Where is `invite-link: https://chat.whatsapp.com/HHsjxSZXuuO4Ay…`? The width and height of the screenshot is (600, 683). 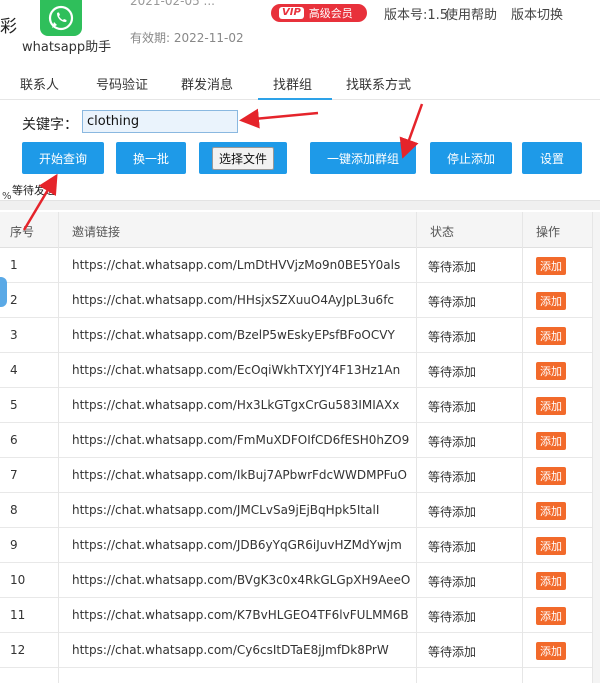
invite-link: https://chat.whatsapp.com/HHsjxSZXuuO4Ay… is located at coordinates (233, 300).